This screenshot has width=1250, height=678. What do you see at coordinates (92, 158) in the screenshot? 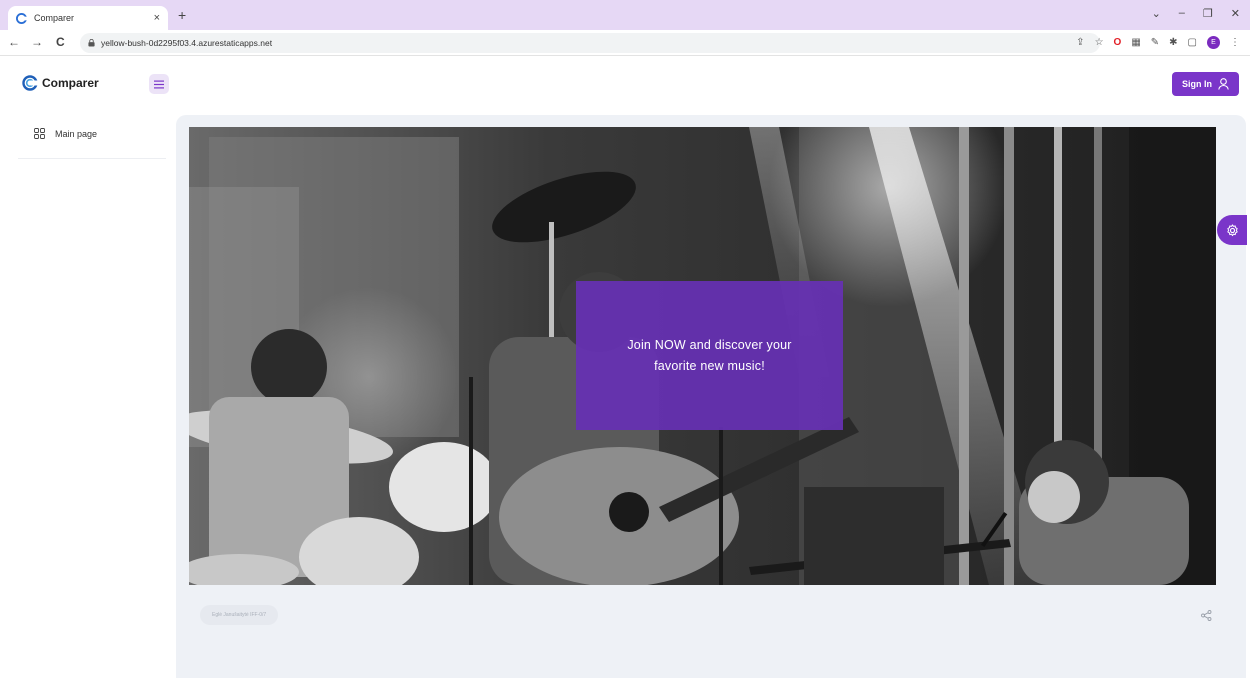
I see `sidebar-divider` at bounding box center [92, 158].